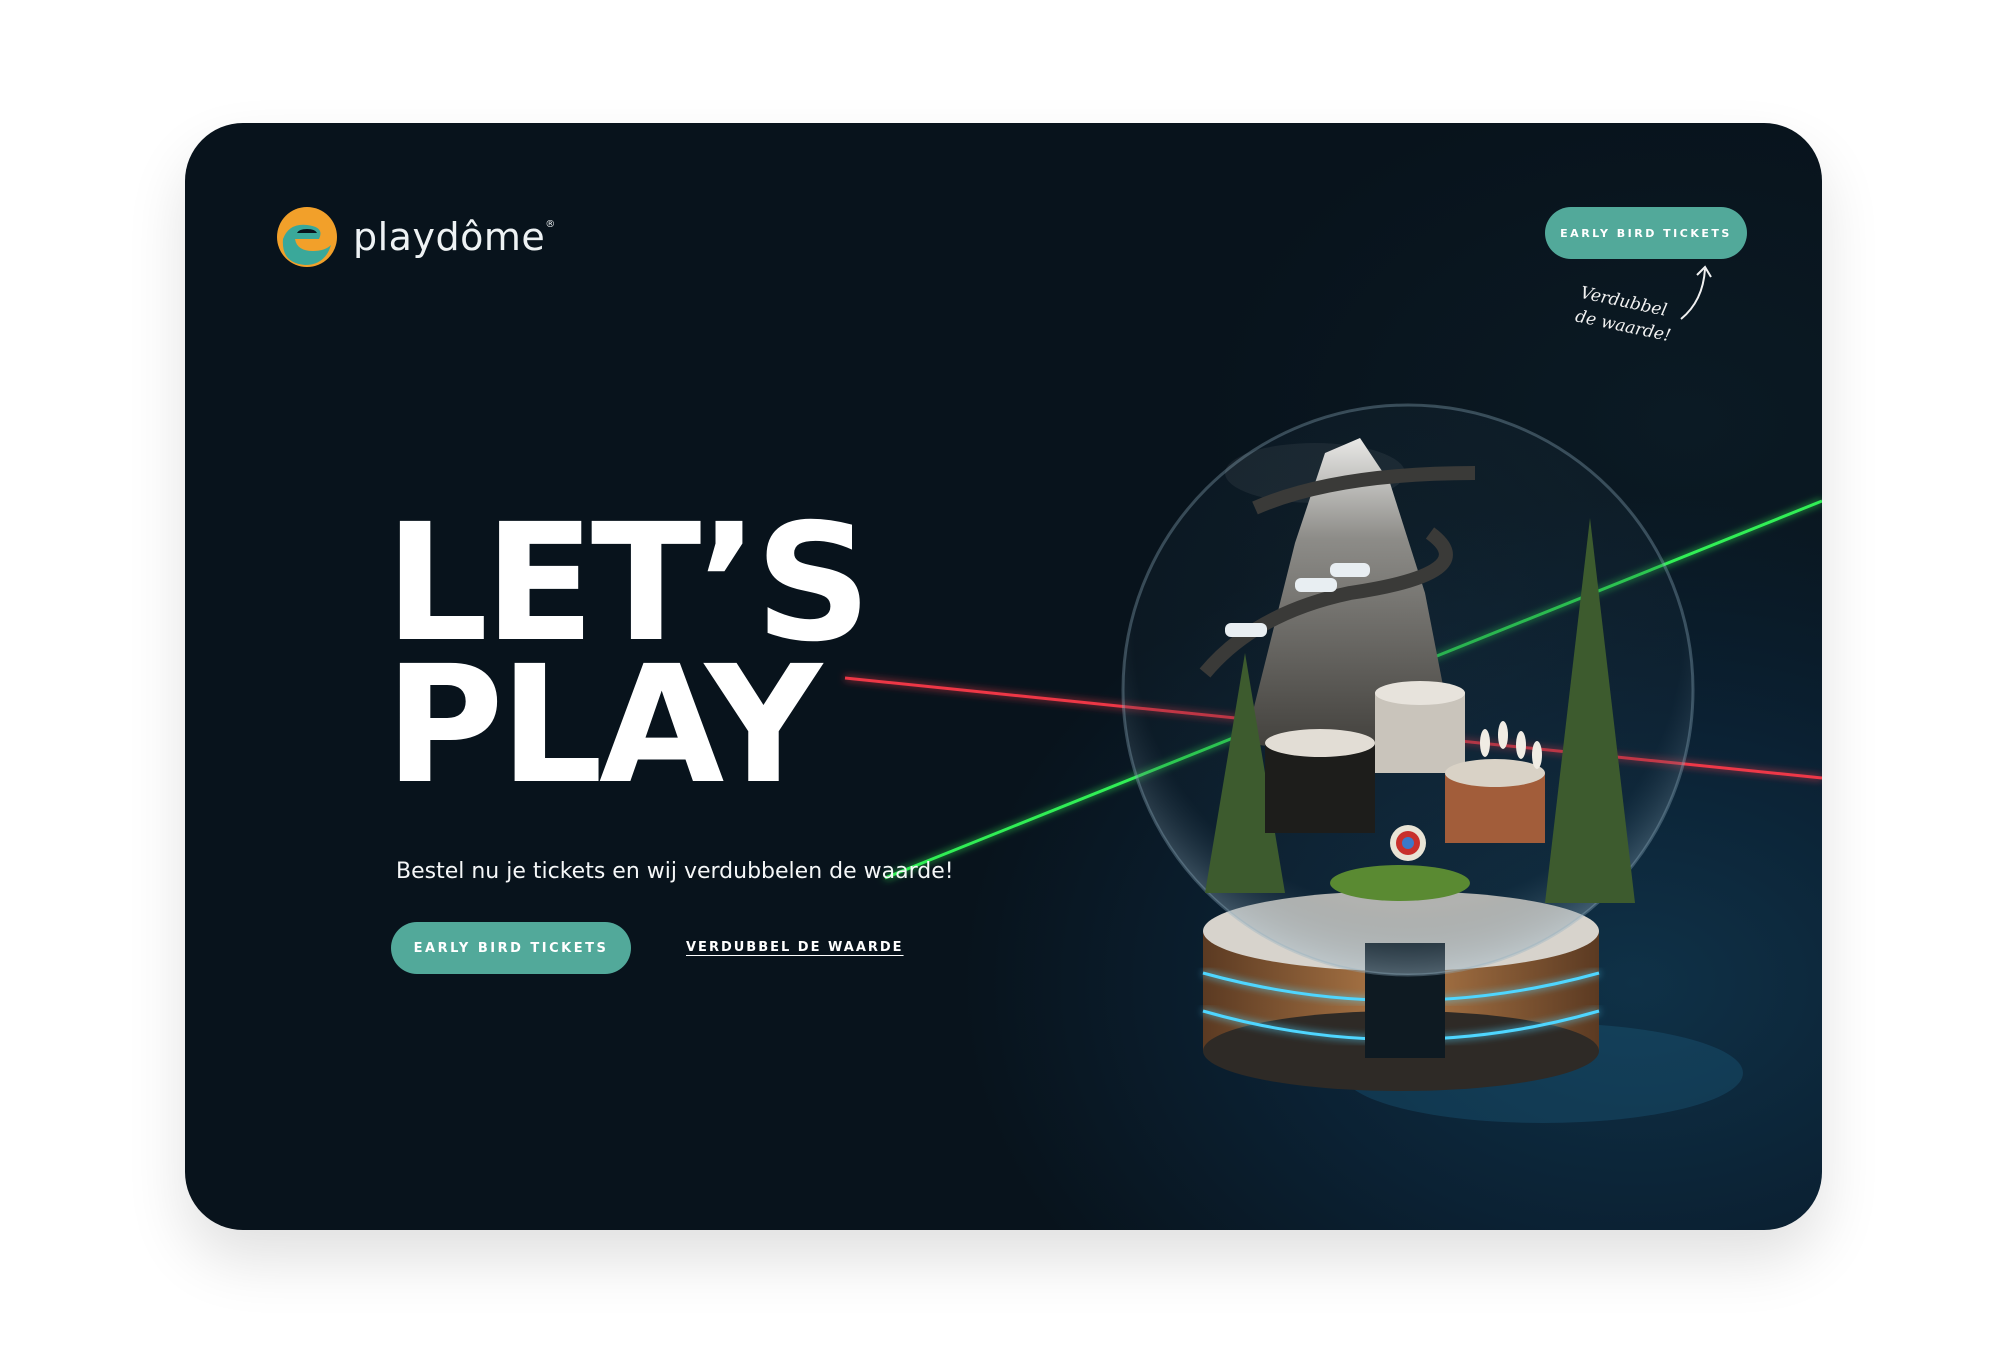 This screenshot has height=1351, width=2000. I want to click on laser-beams, so click(1333, 689).